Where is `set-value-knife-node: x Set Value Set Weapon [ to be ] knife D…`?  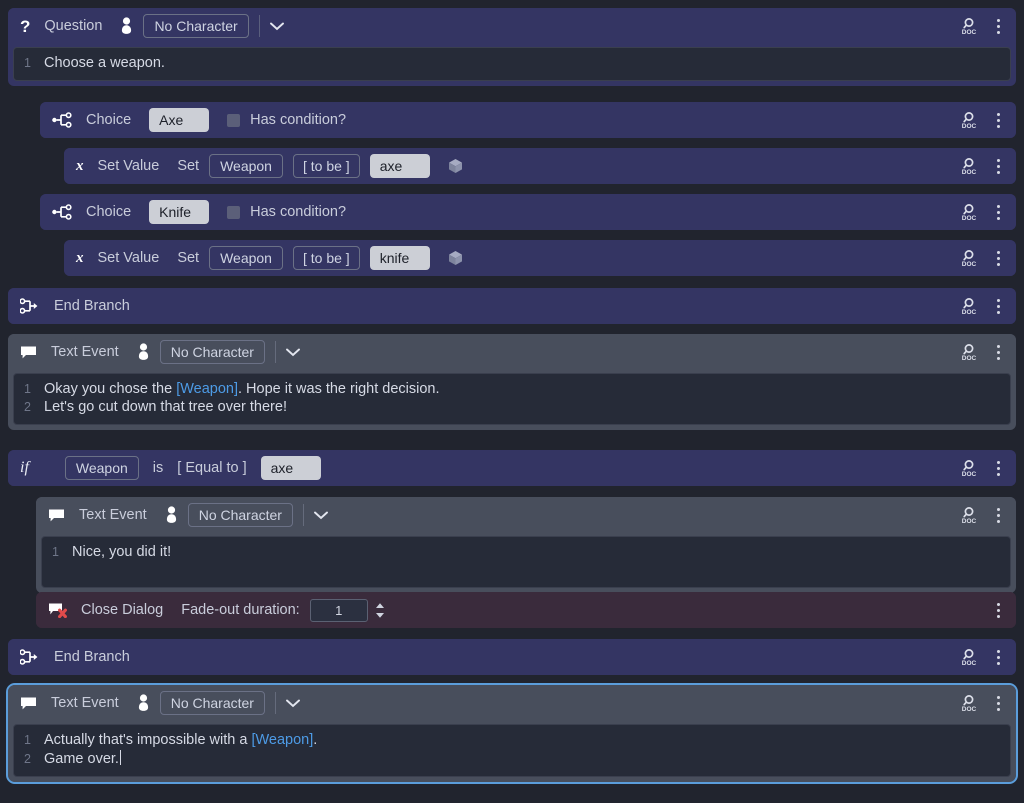
set-value-knife-node: x Set Value Set Weapon [ to be ] knife D… is located at coordinates (540, 258).